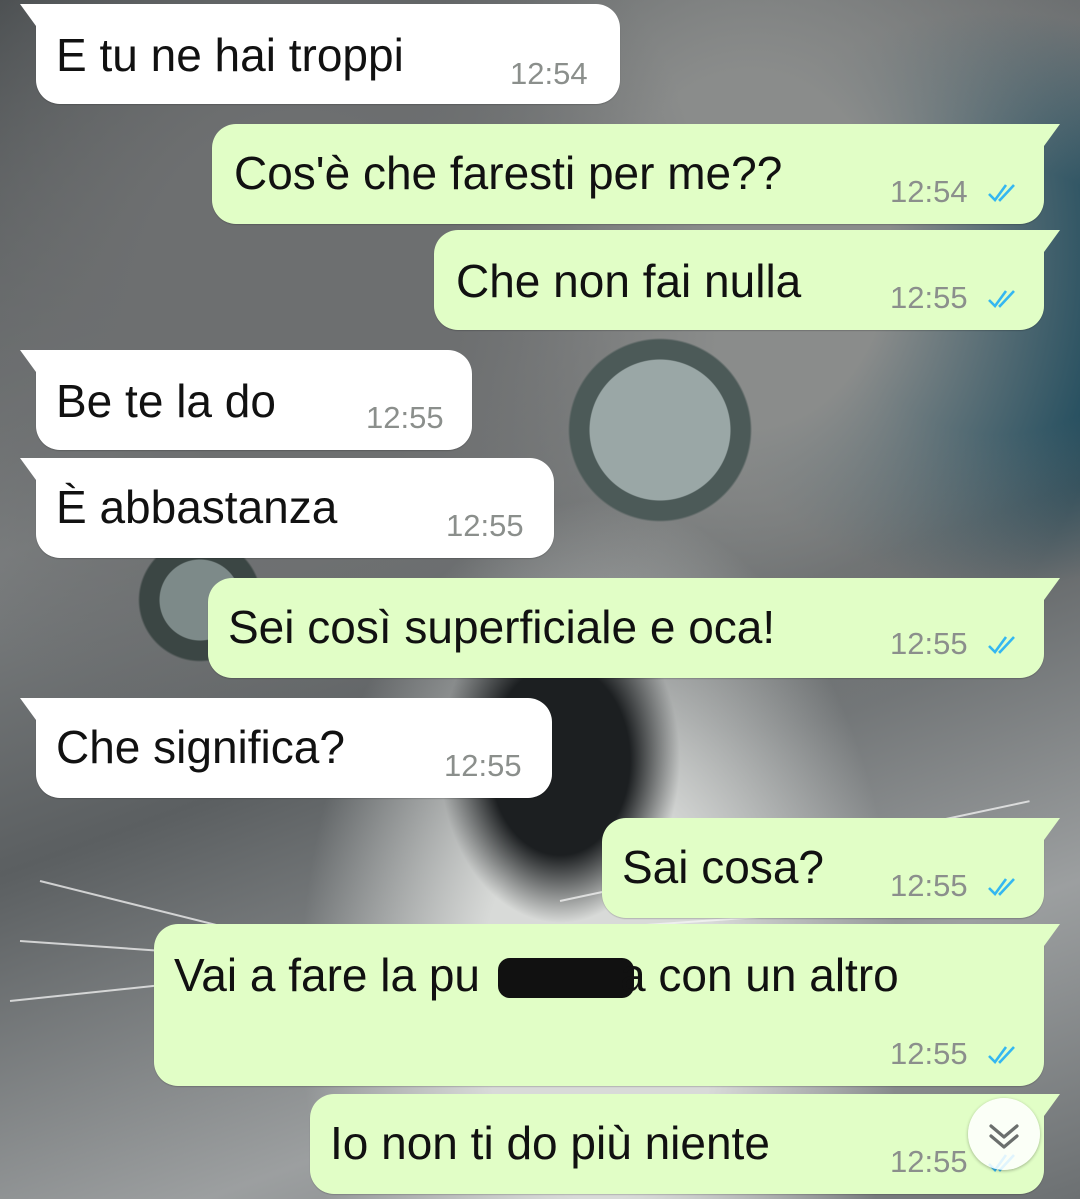 The width and height of the screenshot is (1080, 1199). Describe the element at coordinates (508, 173) in the screenshot. I see `message-text: Cos'è che faresti per me??` at that location.